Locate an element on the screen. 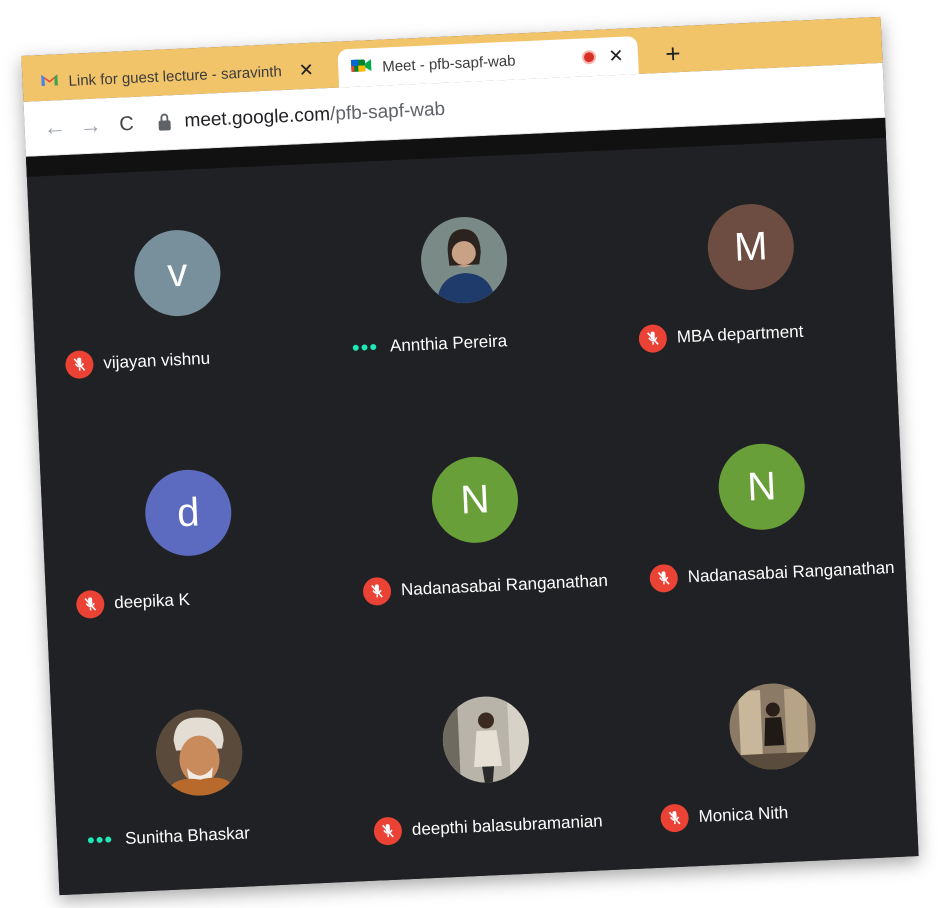 The image size is (940, 908). lock-icon is located at coordinates (164, 125).